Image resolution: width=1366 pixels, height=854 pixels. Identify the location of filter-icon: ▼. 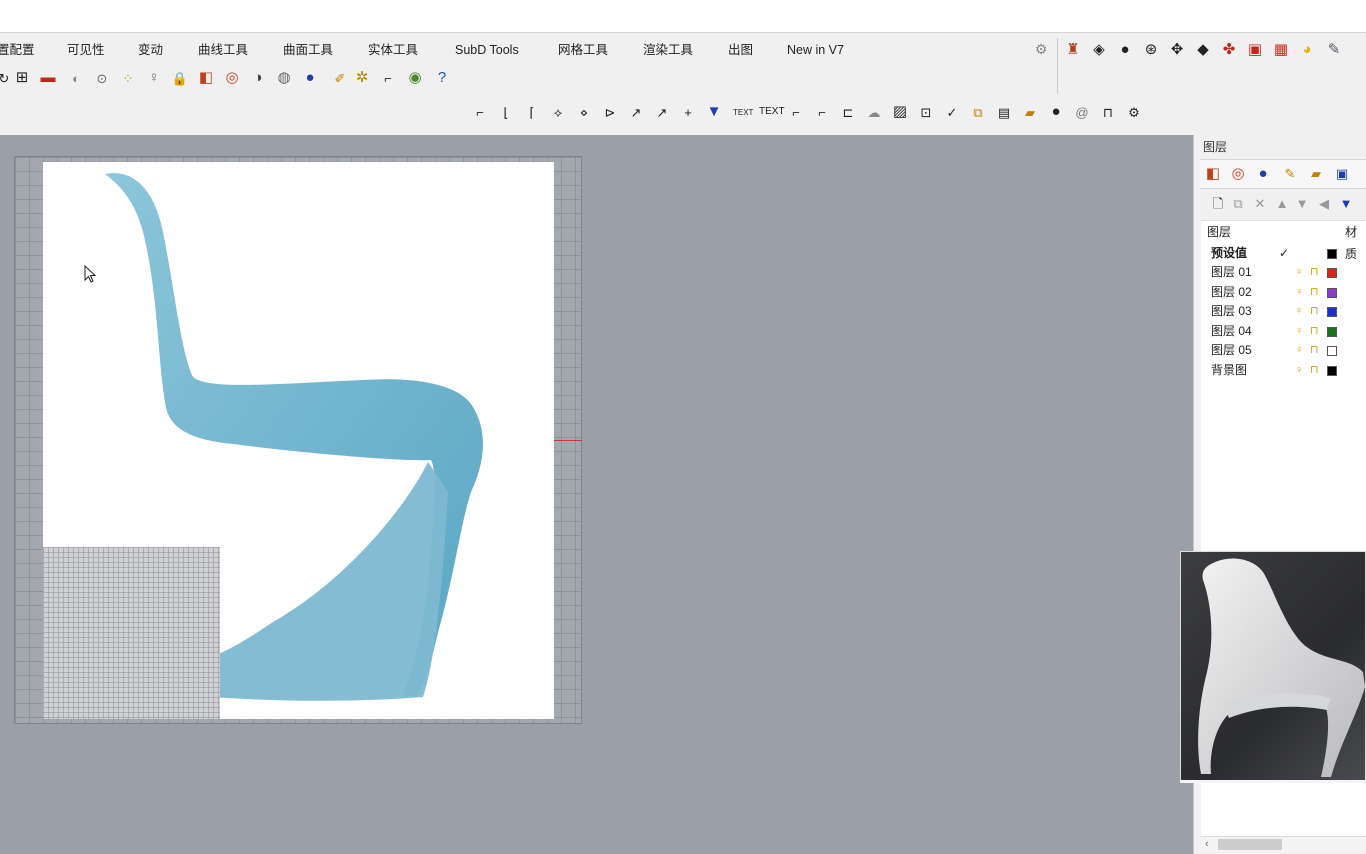
(1346, 204).